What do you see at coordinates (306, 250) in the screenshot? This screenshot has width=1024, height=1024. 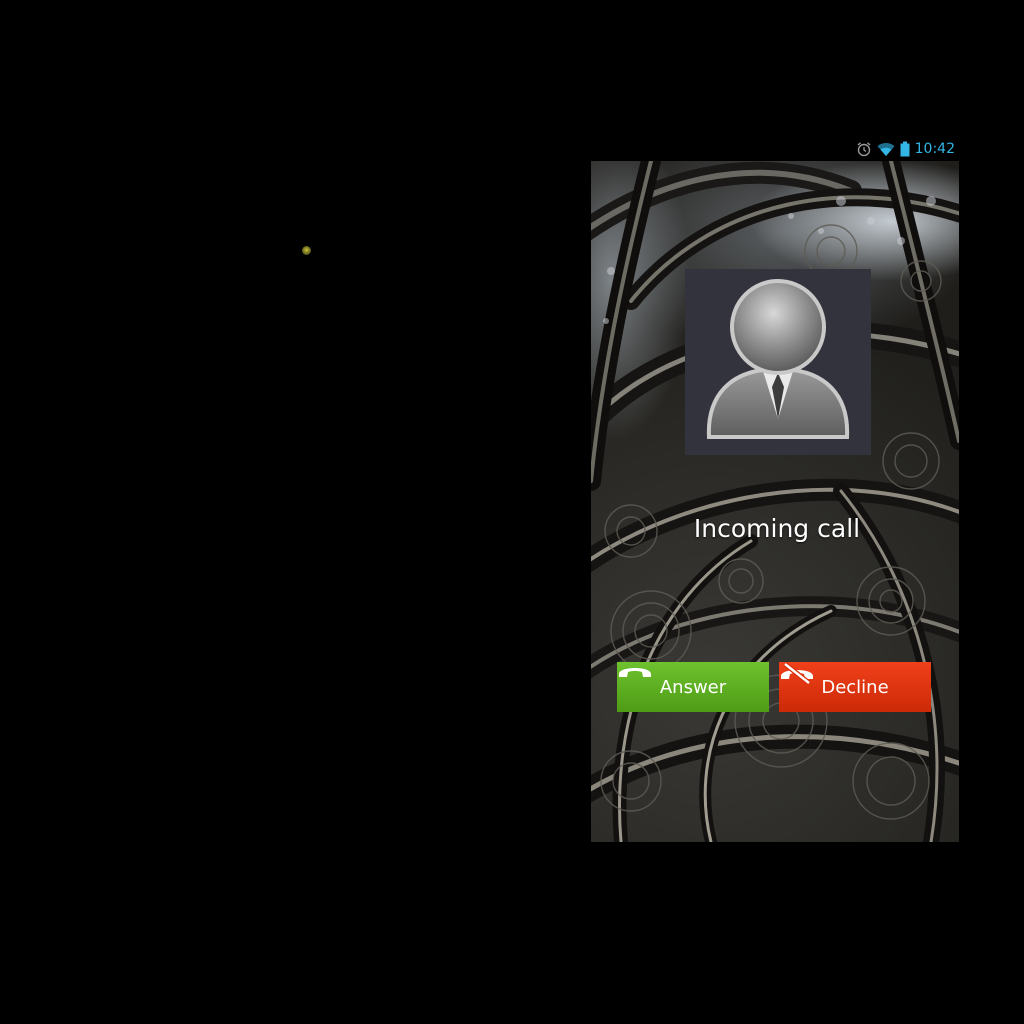 I see `indicator-dot` at bounding box center [306, 250].